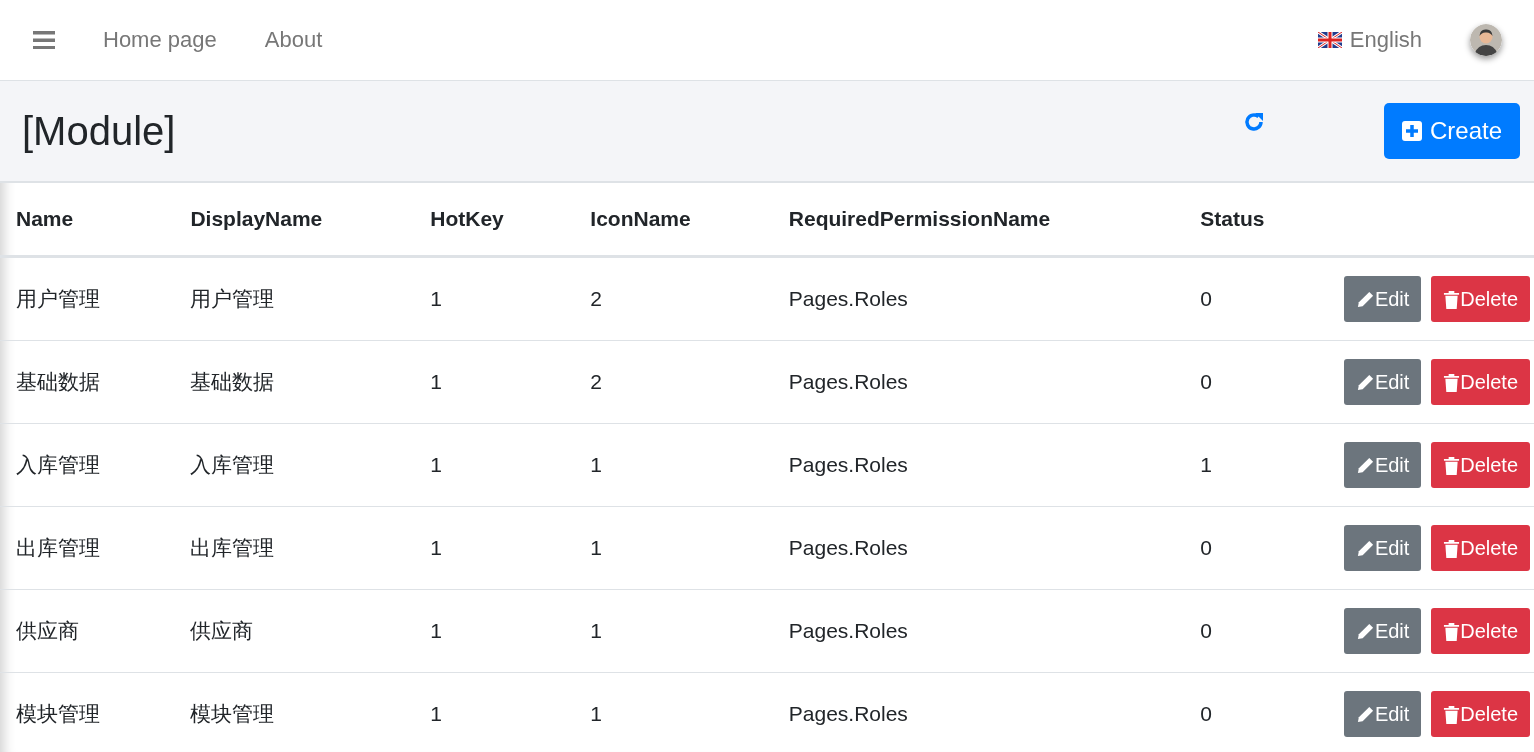  I want to click on create-button: Create, so click(1451, 131).